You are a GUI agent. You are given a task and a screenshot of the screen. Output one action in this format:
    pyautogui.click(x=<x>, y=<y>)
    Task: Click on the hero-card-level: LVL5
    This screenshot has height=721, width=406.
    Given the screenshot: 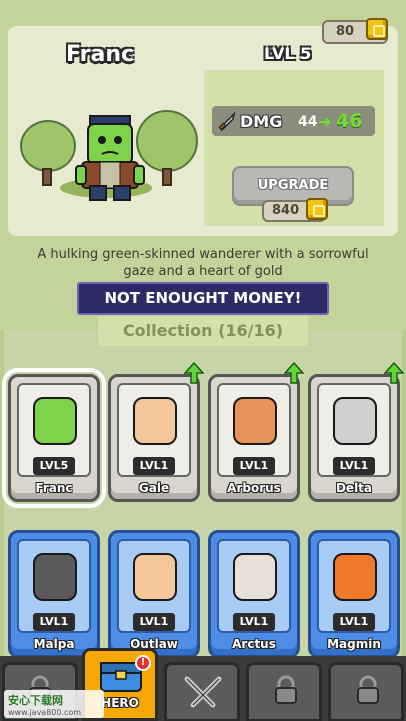 What is the action you would take?
    pyautogui.click(x=54, y=466)
    